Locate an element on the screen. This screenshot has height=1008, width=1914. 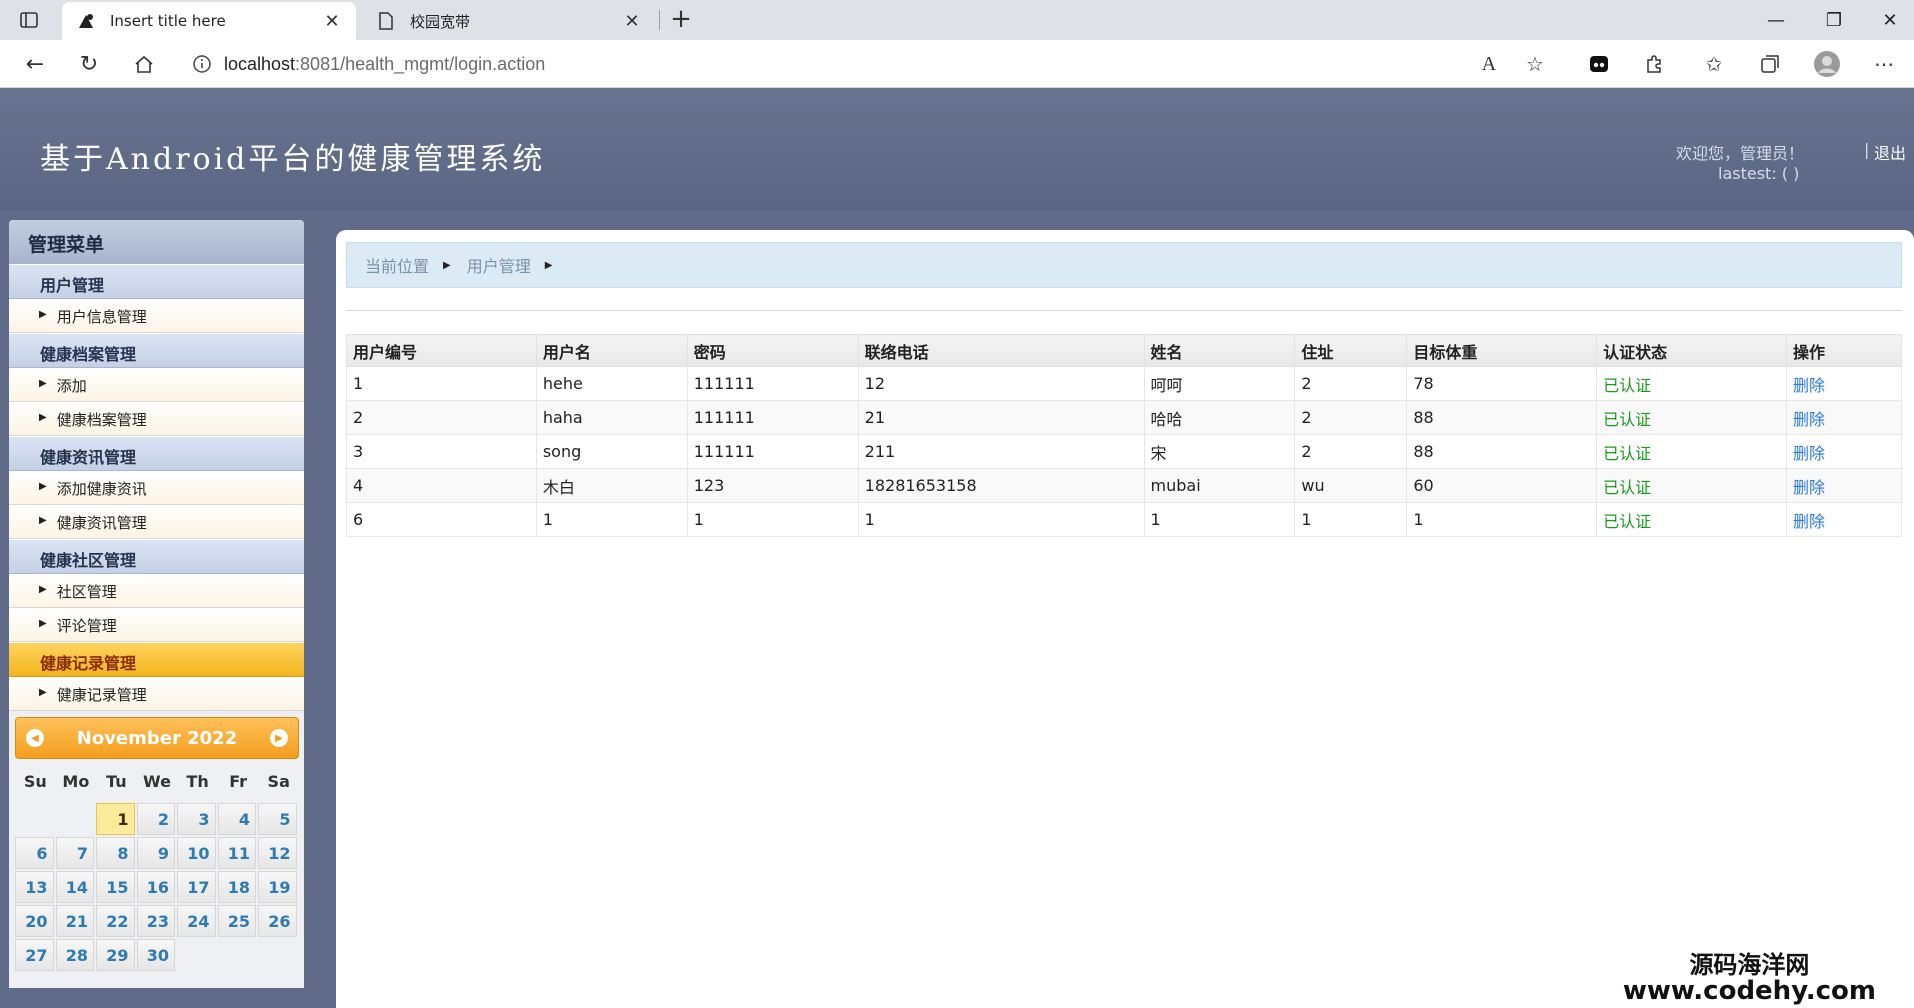
table-cell: 111111 is located at coordinates (772, 383).